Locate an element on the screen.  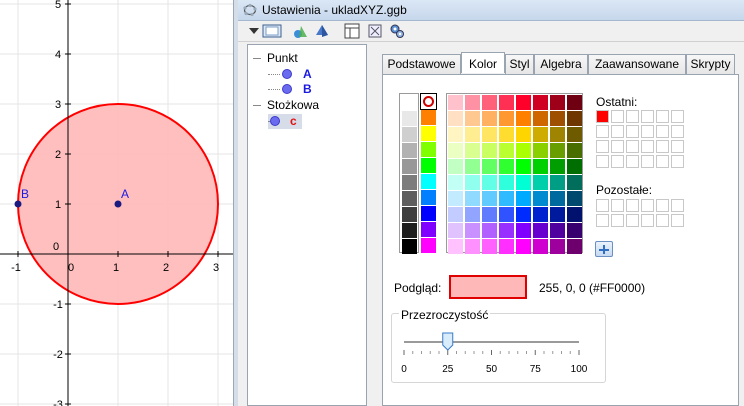
grayscale-swatches is located at coordinates (409, 173).